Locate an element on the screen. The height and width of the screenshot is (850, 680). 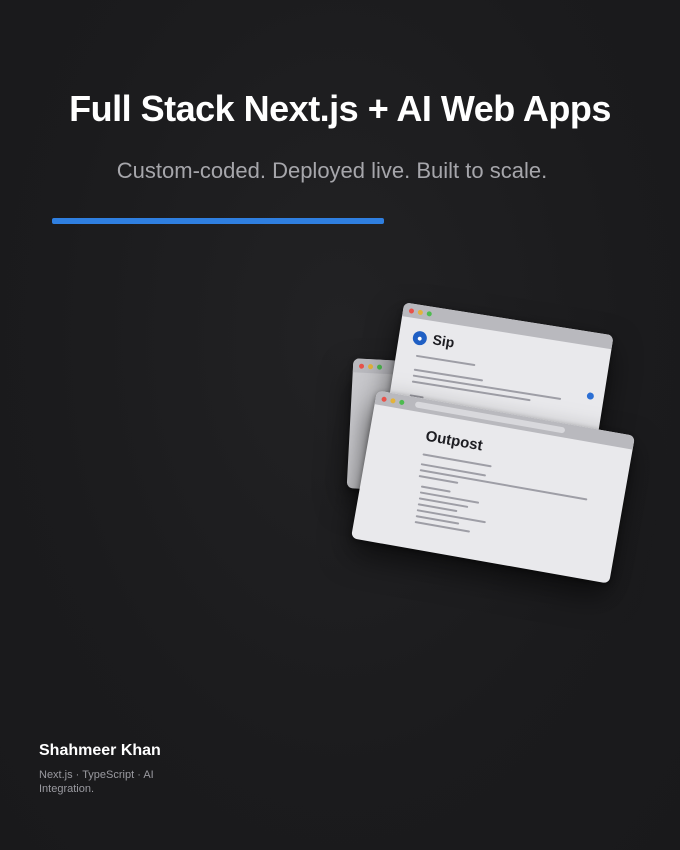
page-title: Full Stack Next.js + AI Web Apps is located at coordinates (340, 108).